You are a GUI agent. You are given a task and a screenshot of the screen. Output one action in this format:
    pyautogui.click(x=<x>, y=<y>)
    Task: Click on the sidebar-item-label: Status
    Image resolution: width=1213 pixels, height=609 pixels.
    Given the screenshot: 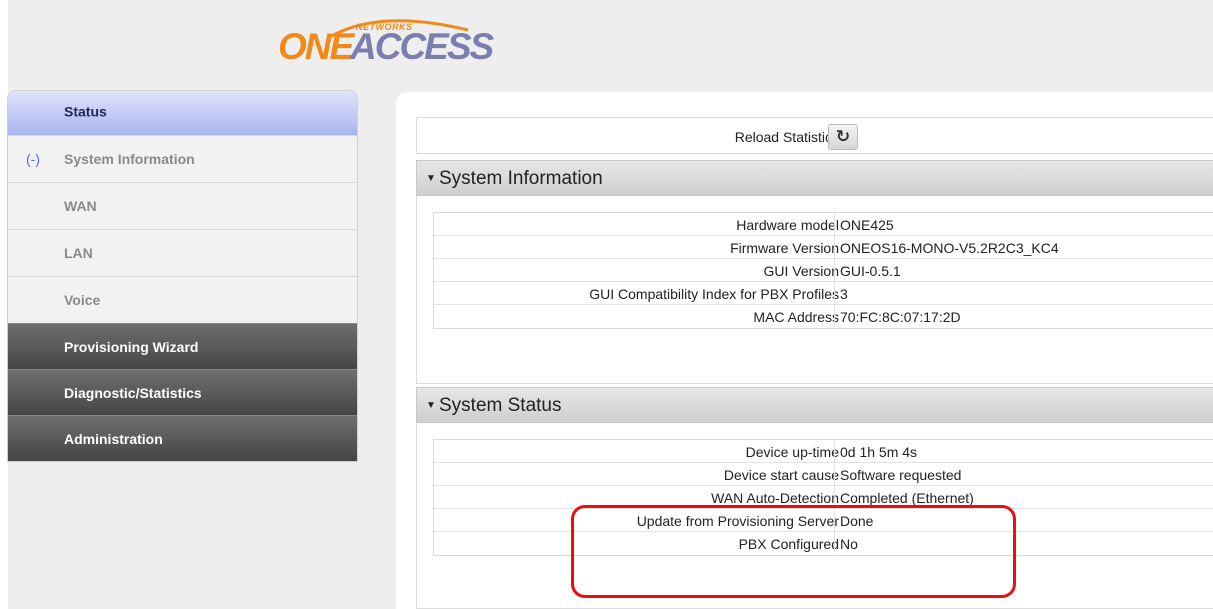 What is the action you would take?
    pyautogui.click(x=85, y=111)
    